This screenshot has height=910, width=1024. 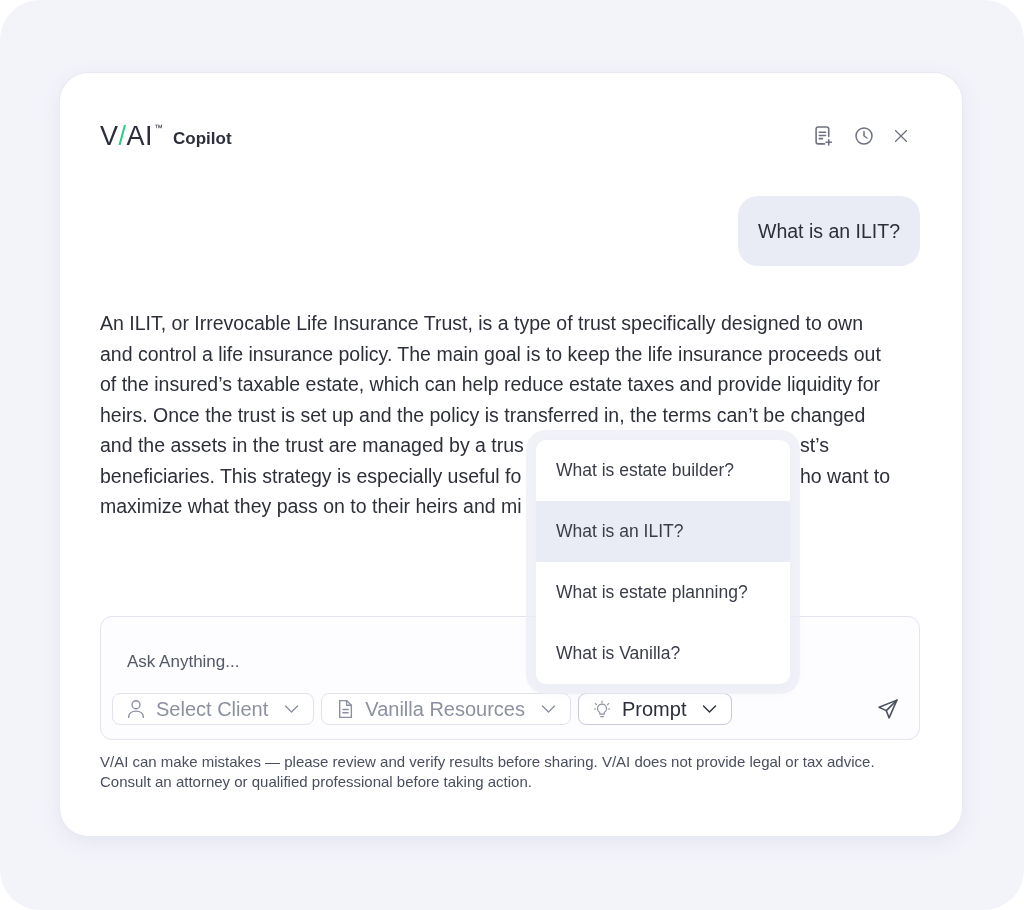 I want to click on send-icon, so click(x=888, y=709).